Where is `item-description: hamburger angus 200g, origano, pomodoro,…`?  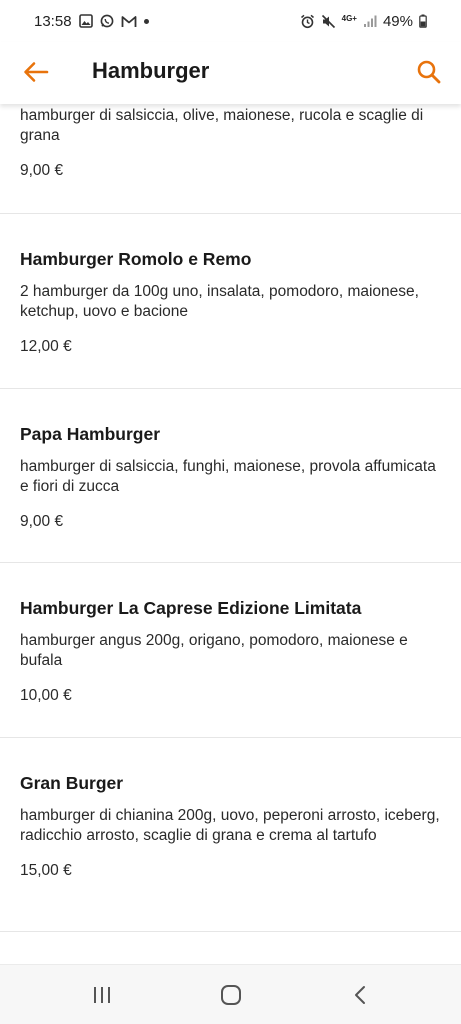
item-description: hamburger angus 200g, origano, pomodoro,… is located at coordinates (214, 650).